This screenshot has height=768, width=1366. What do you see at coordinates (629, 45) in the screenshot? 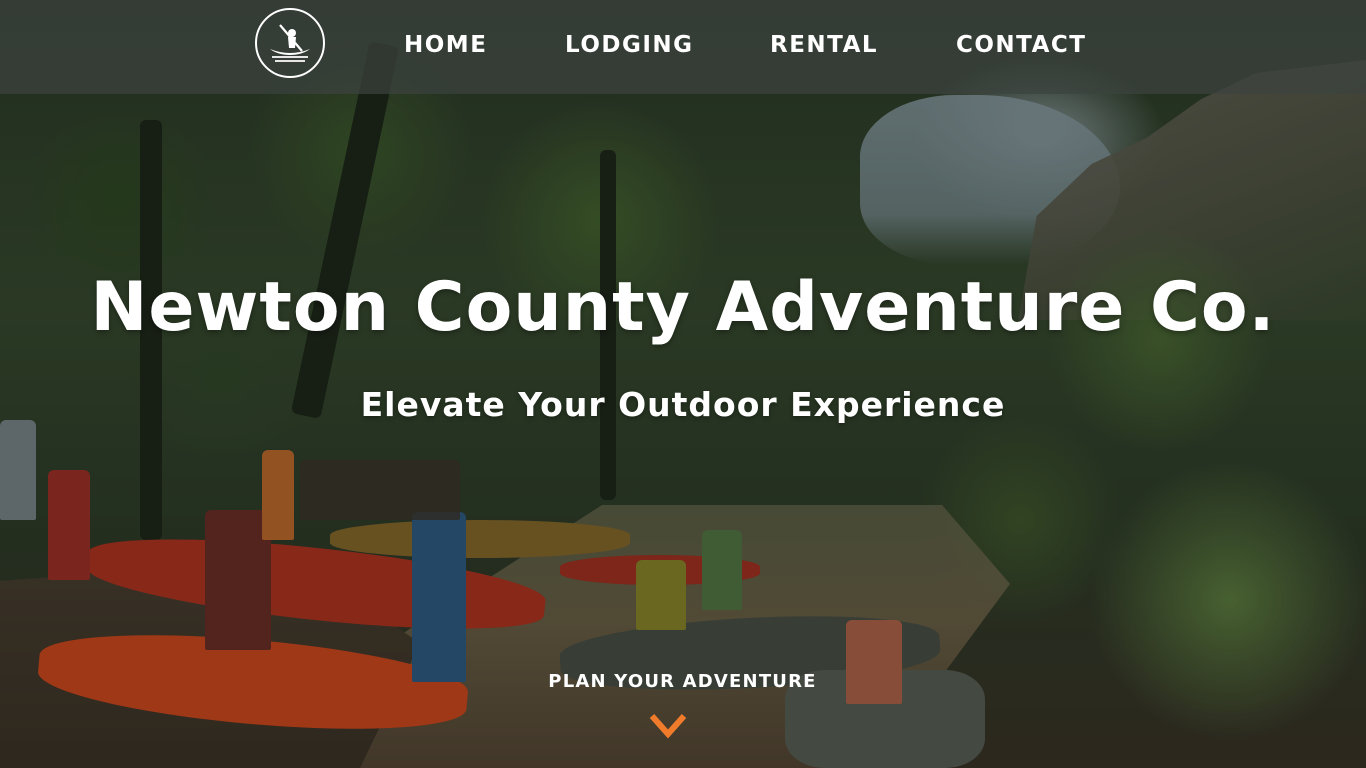
I see `nav-lodging: LODGING` at bounding box center [629, 45].